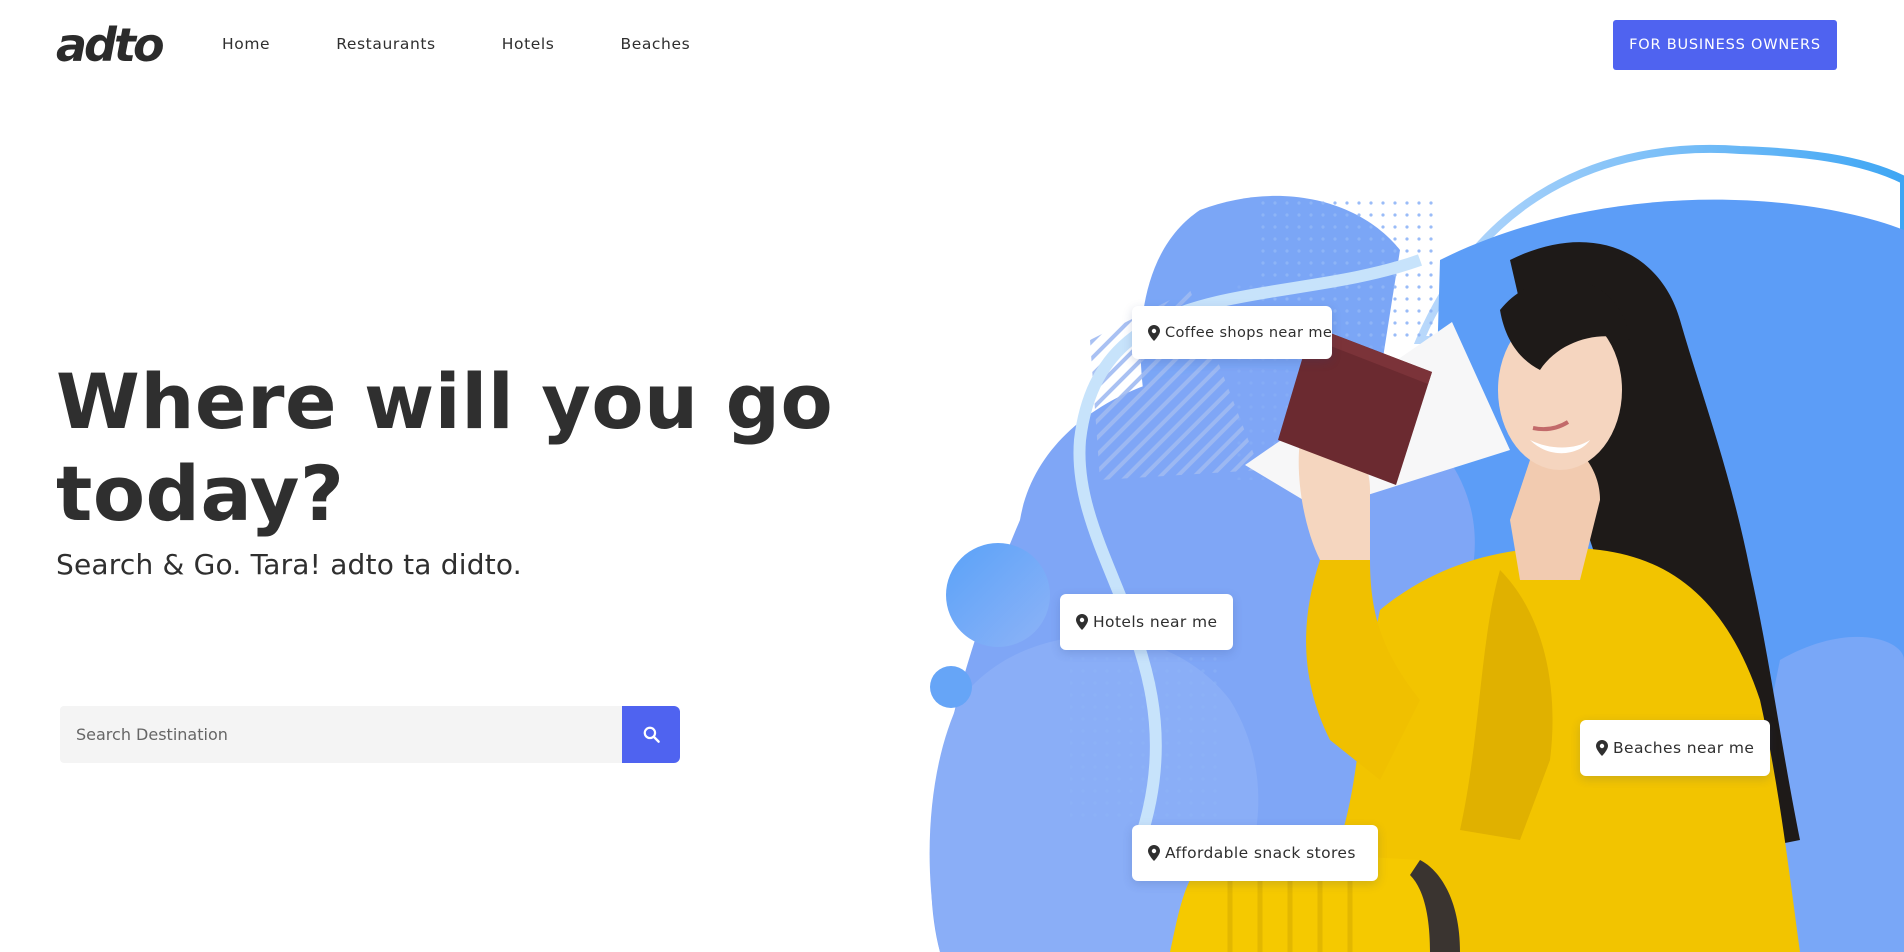 This screenshot has width=1904, height=952. I want to click on search-bar, so click(370, 734).